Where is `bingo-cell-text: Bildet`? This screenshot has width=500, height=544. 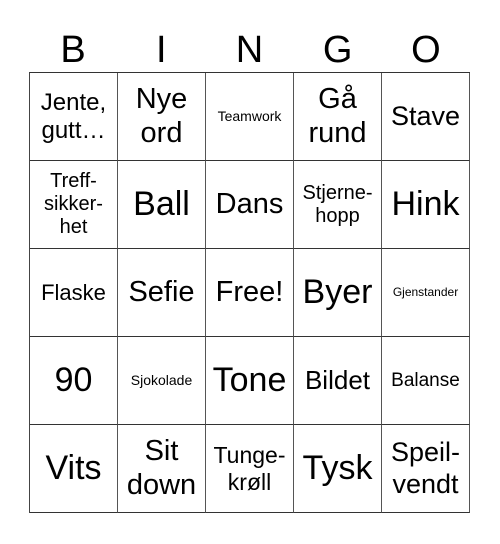 bingo-cell-text: Bildet is located at coordinates (337, 379).